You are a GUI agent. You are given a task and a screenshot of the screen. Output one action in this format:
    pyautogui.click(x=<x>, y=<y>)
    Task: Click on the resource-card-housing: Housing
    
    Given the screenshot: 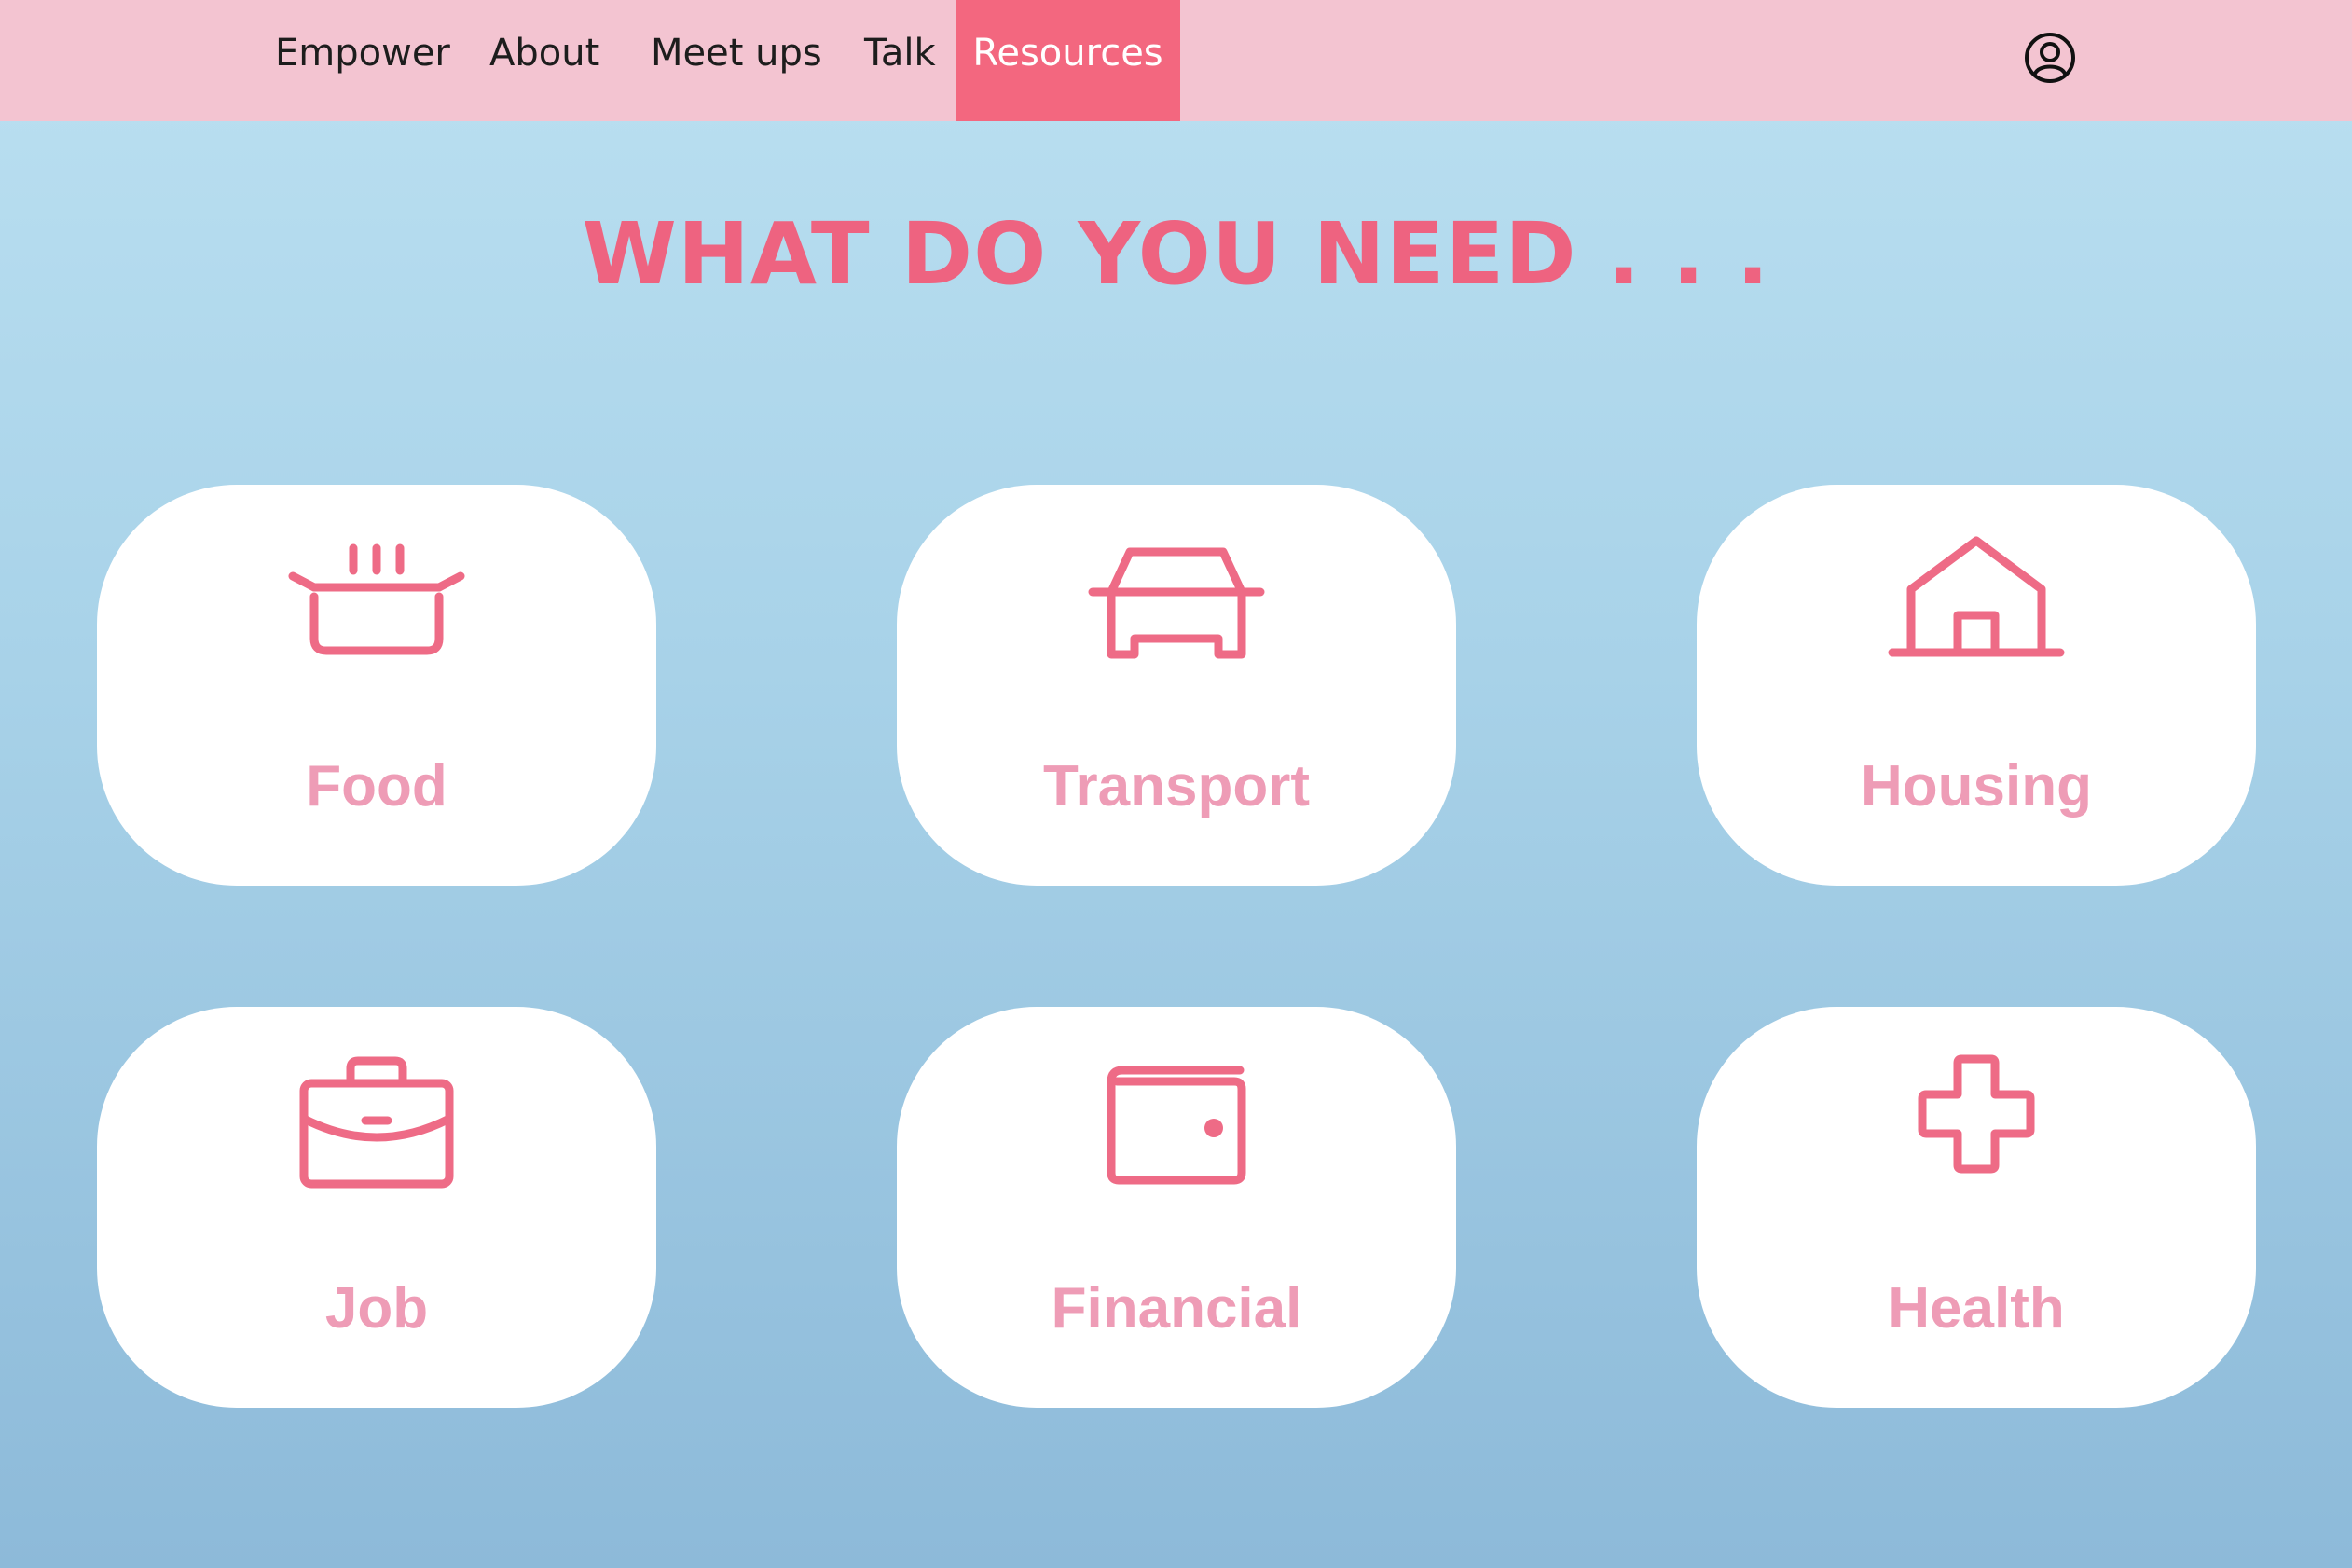 What is the action you would take?
    pyautogui.click(x=1976, y=685)
    